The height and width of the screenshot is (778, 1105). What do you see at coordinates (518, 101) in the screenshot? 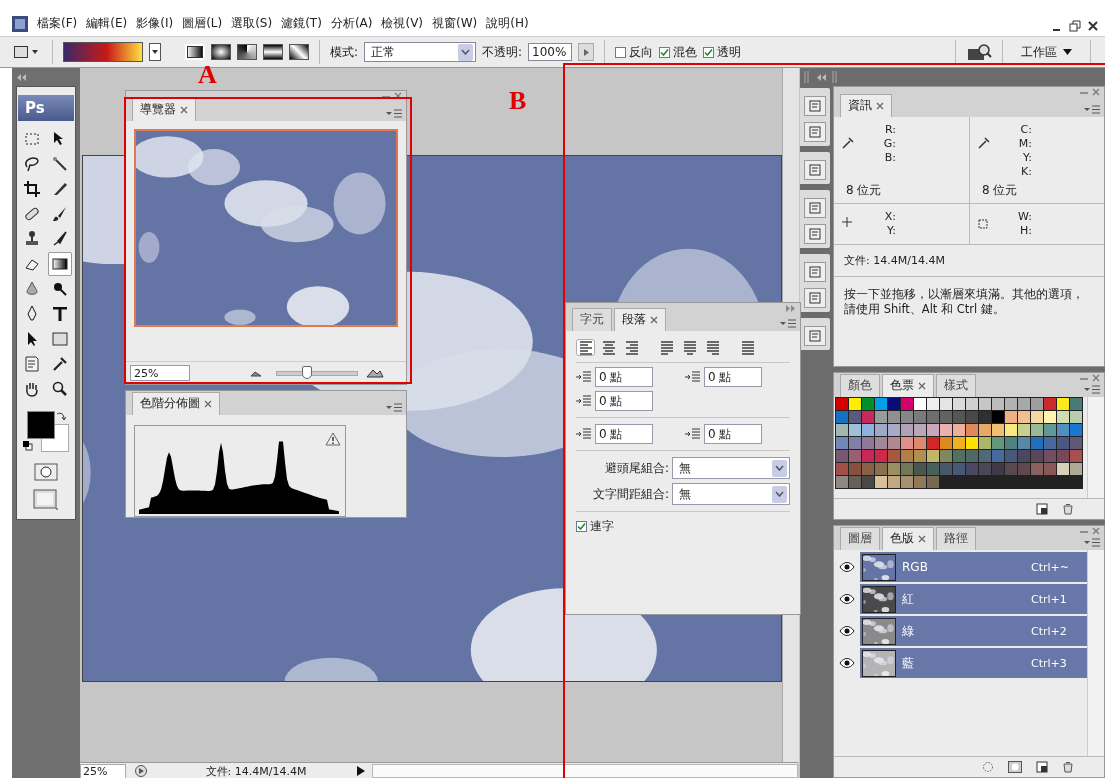
I see `annotation-label: B` at bounding box center [518, 101].